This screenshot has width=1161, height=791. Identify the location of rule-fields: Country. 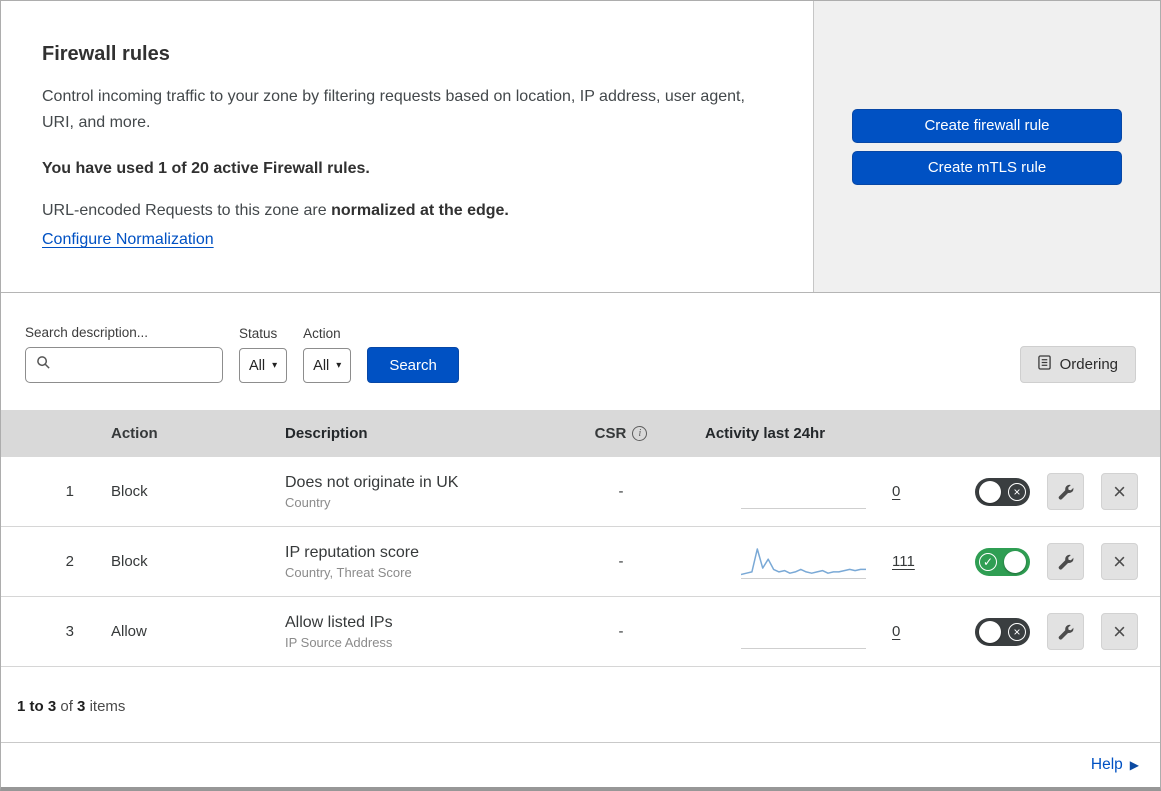
(308, 502).